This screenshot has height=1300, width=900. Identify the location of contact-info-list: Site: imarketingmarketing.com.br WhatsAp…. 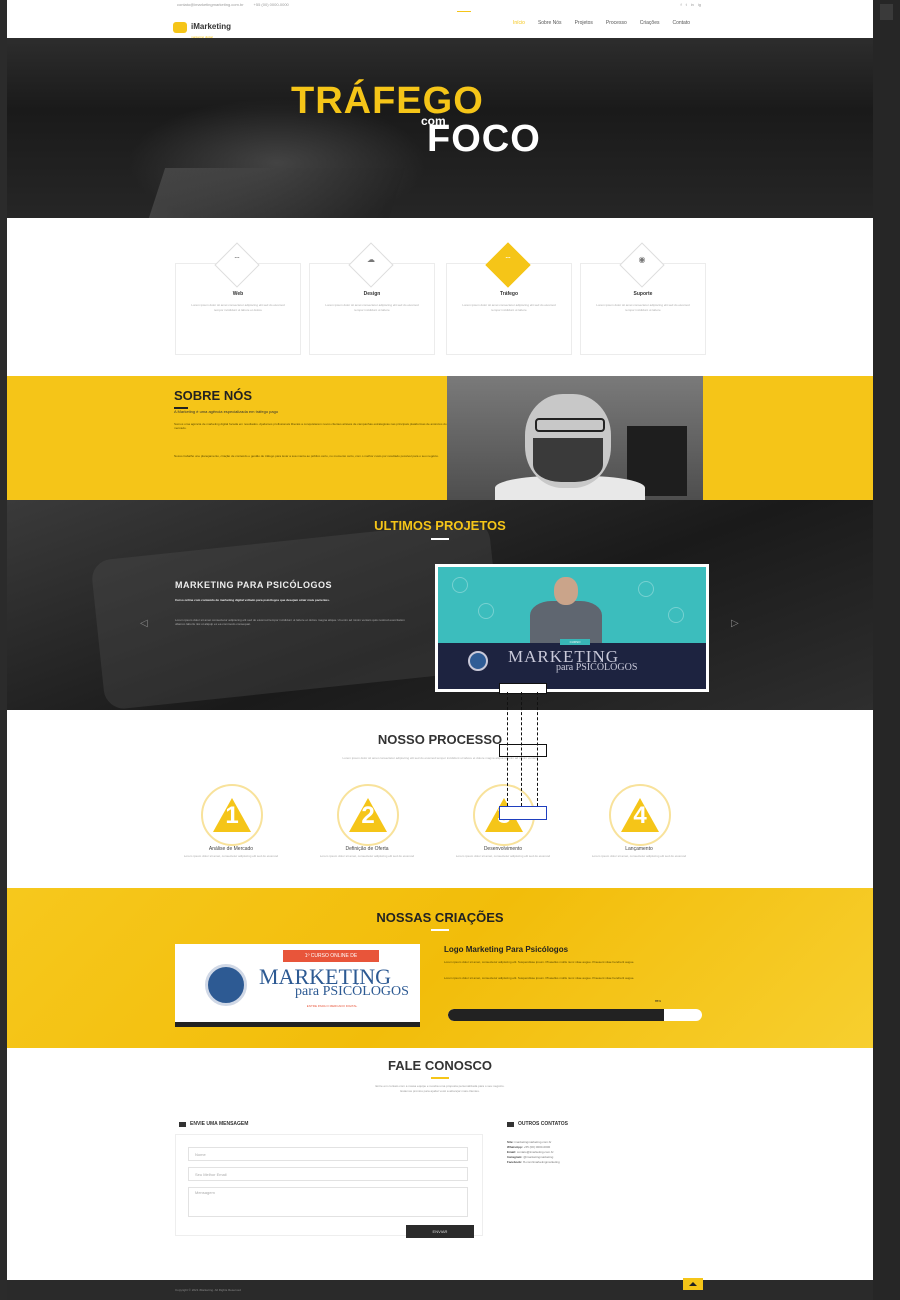
(533, 1152).